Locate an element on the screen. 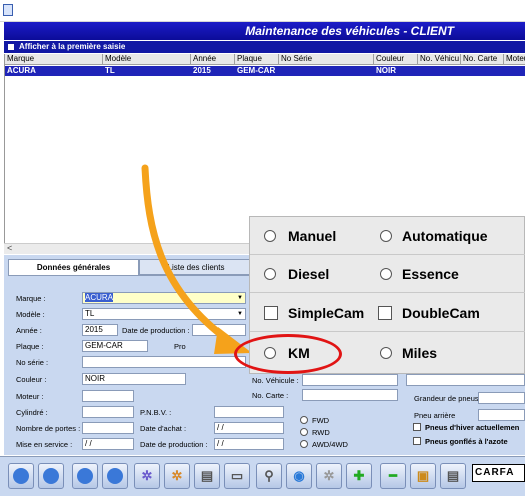  last-record-button is located at coordinates (115, 476).